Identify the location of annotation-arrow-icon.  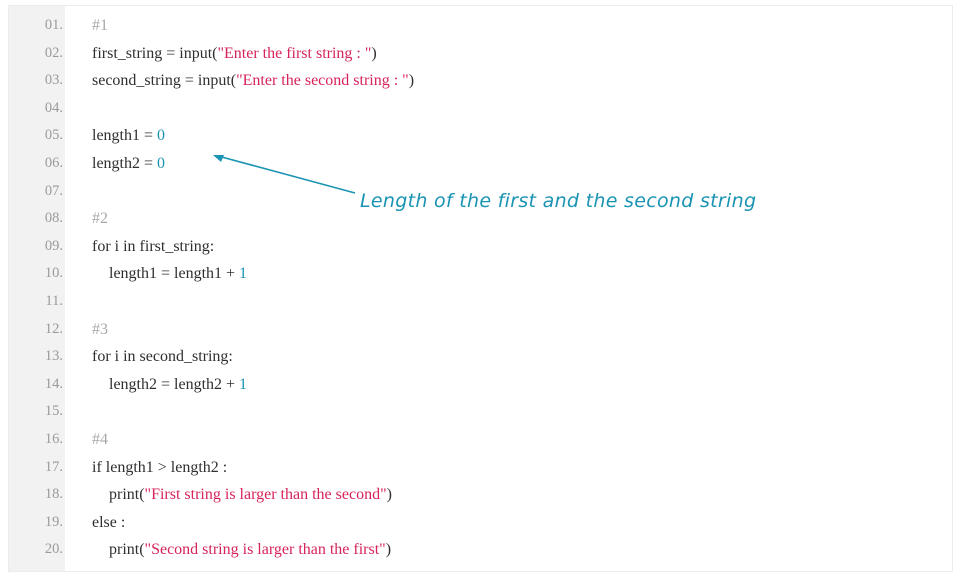
(284, 174).